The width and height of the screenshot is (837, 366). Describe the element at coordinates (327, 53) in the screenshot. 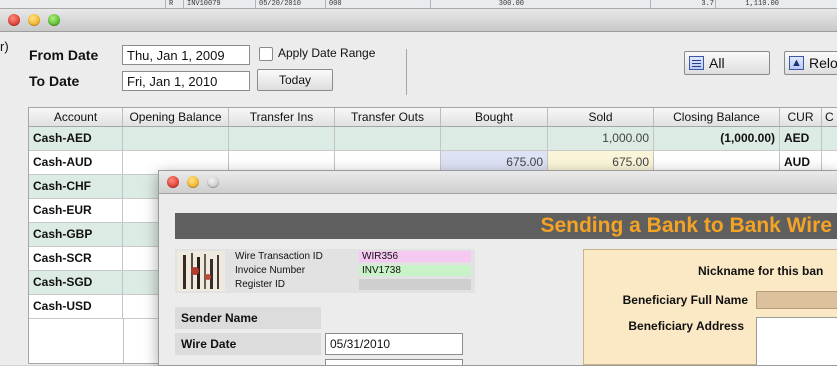

I see `apply-date-range-label: Apply Date Range` at that location.